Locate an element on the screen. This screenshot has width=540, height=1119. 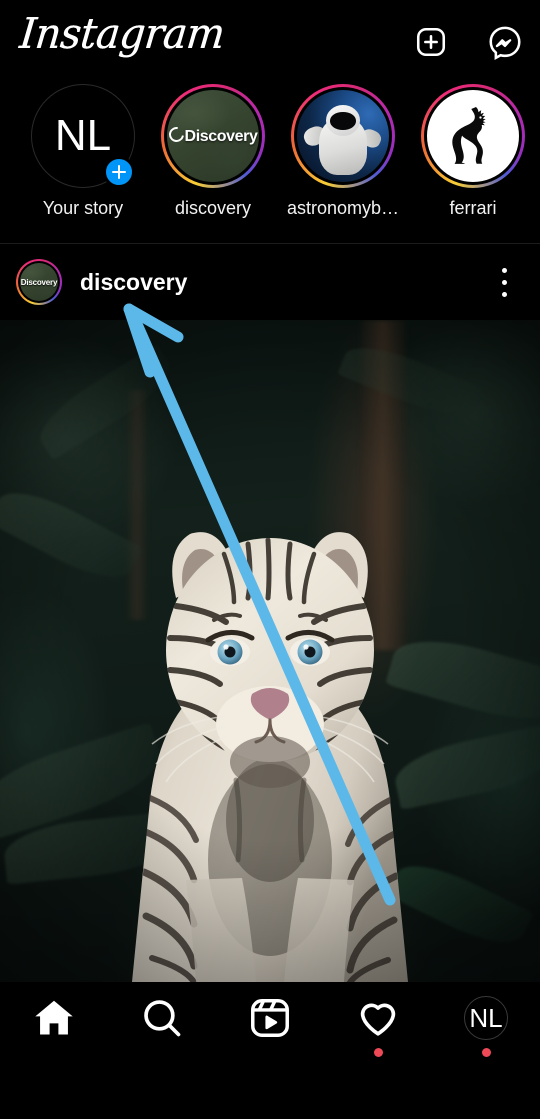
post-author-username: discovery is located at coordinates (133, 282).